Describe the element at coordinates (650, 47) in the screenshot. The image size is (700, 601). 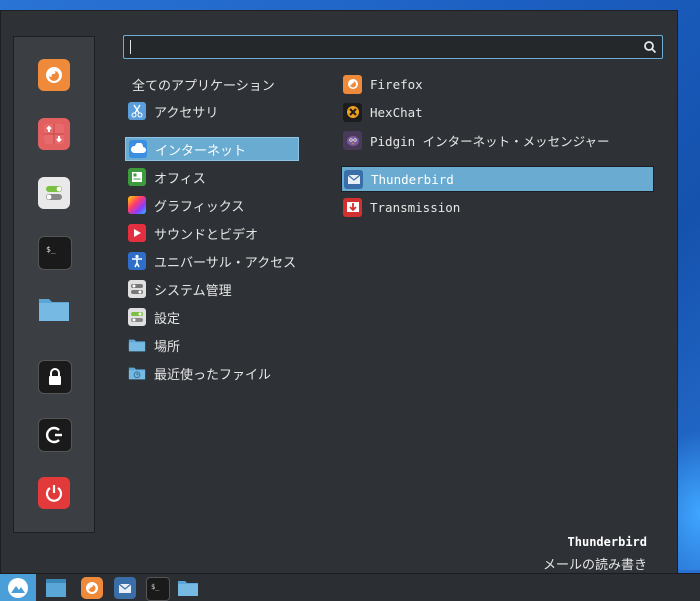
I see `search-icon` at that location.